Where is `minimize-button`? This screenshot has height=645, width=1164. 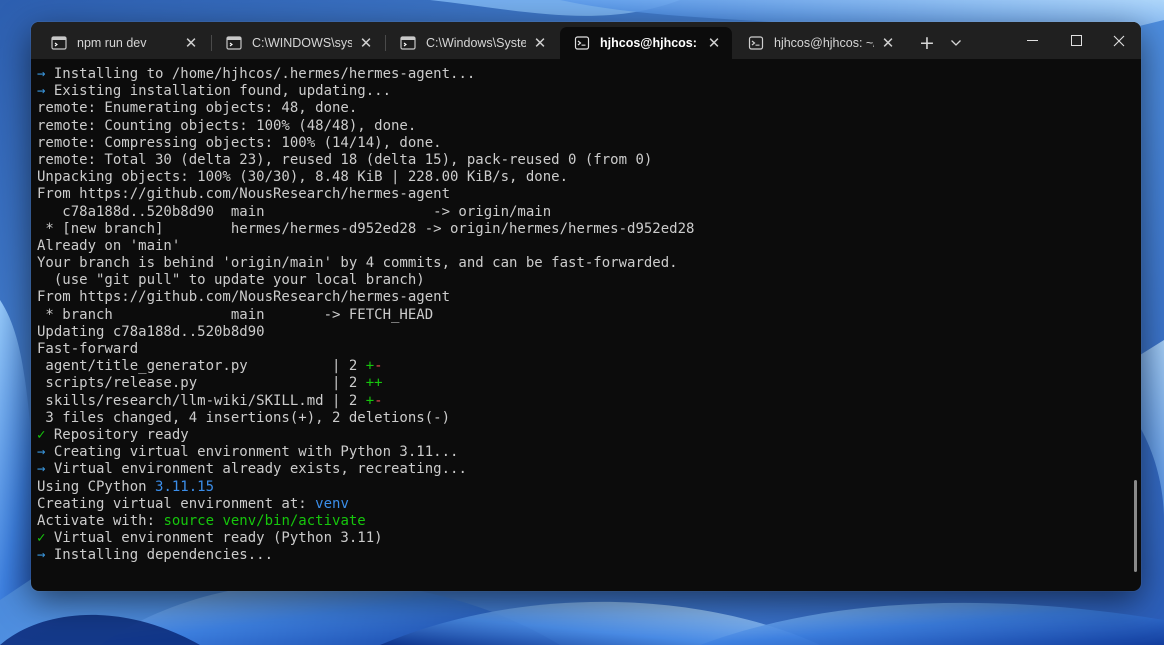
minimize-button is located at coordinates (1032, 40).